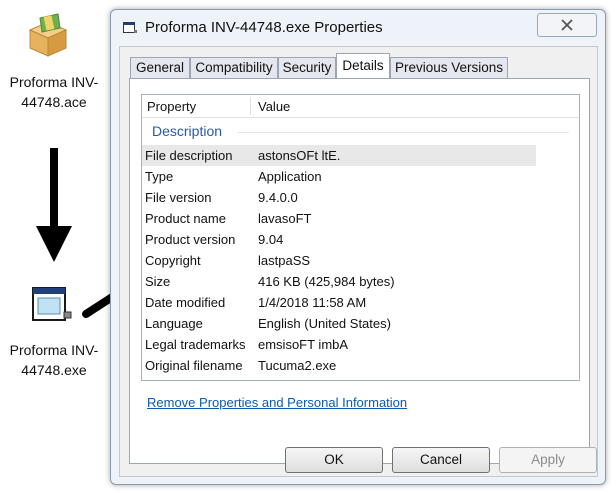 The width and height of the screenshot is (616, 493). I want to click on list-item: Legal trademarks emsisoFT imbA, so click(339, 344).